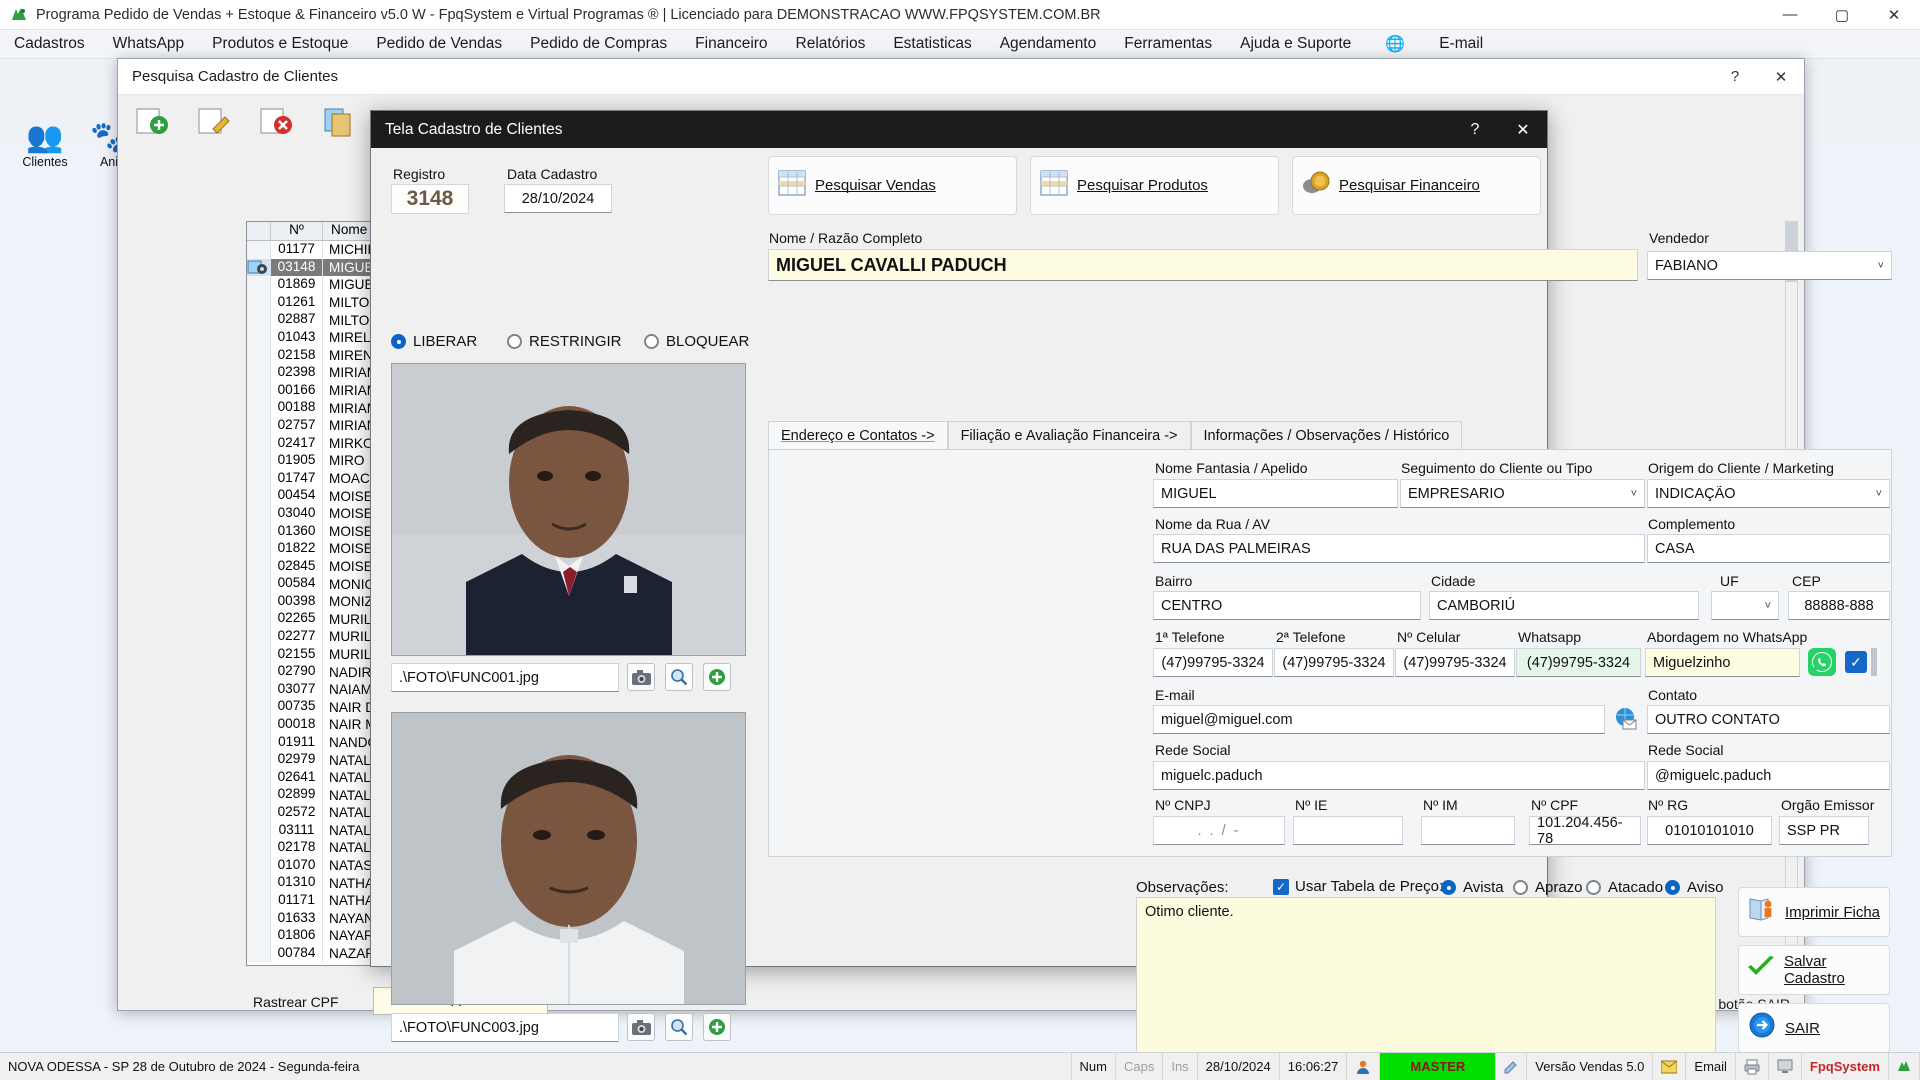 The height and width of the screenshot is (1080, 1920). I want to click on tel1-input: (47)99795-3324, so click(1213, 662).